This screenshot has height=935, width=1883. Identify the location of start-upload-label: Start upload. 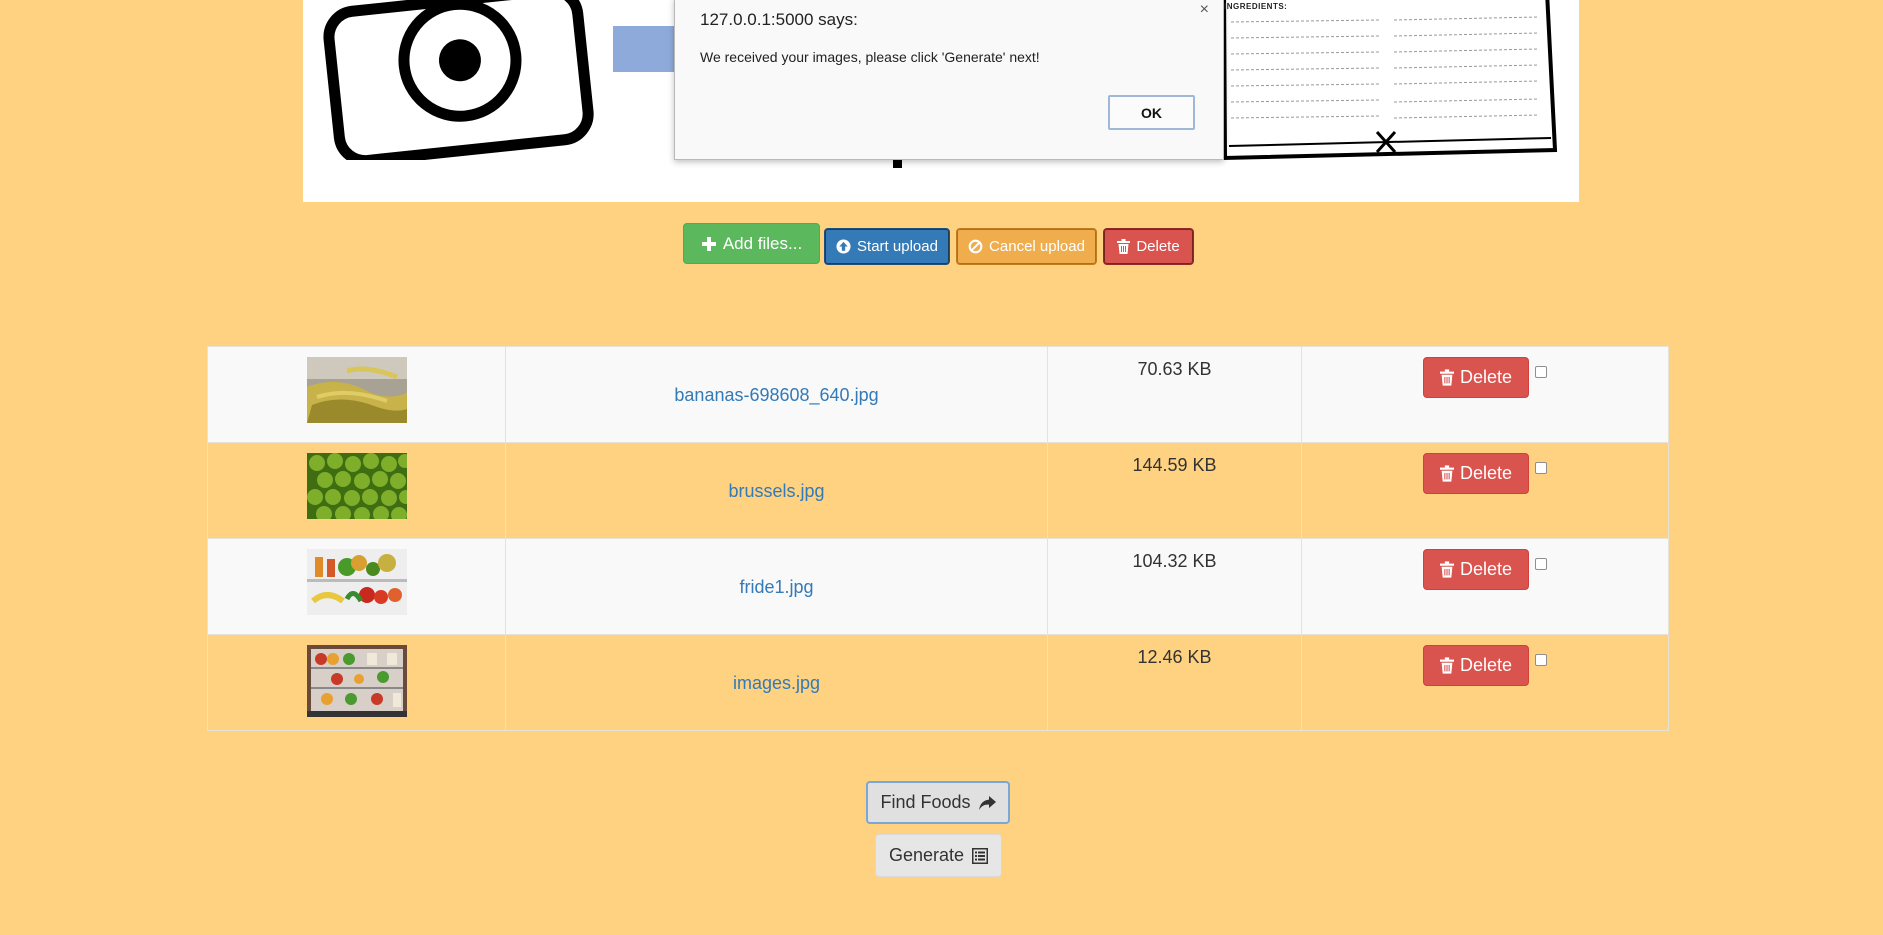
(897, 246).